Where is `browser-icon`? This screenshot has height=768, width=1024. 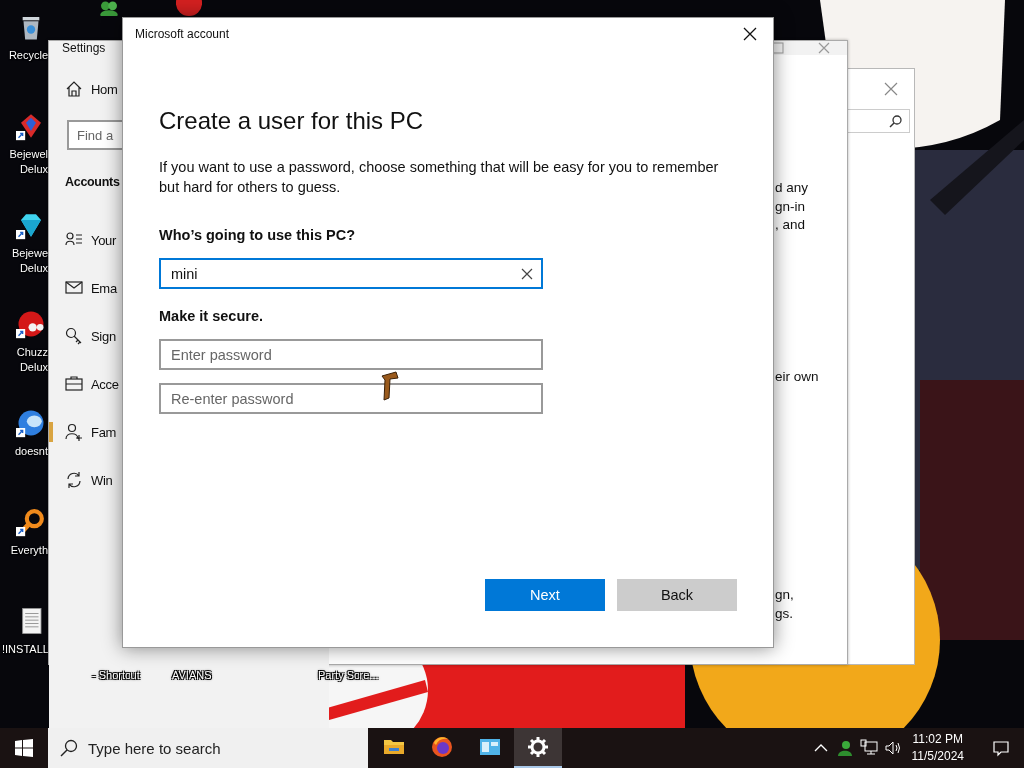
browser-icon is located at coordinates (442, 747).